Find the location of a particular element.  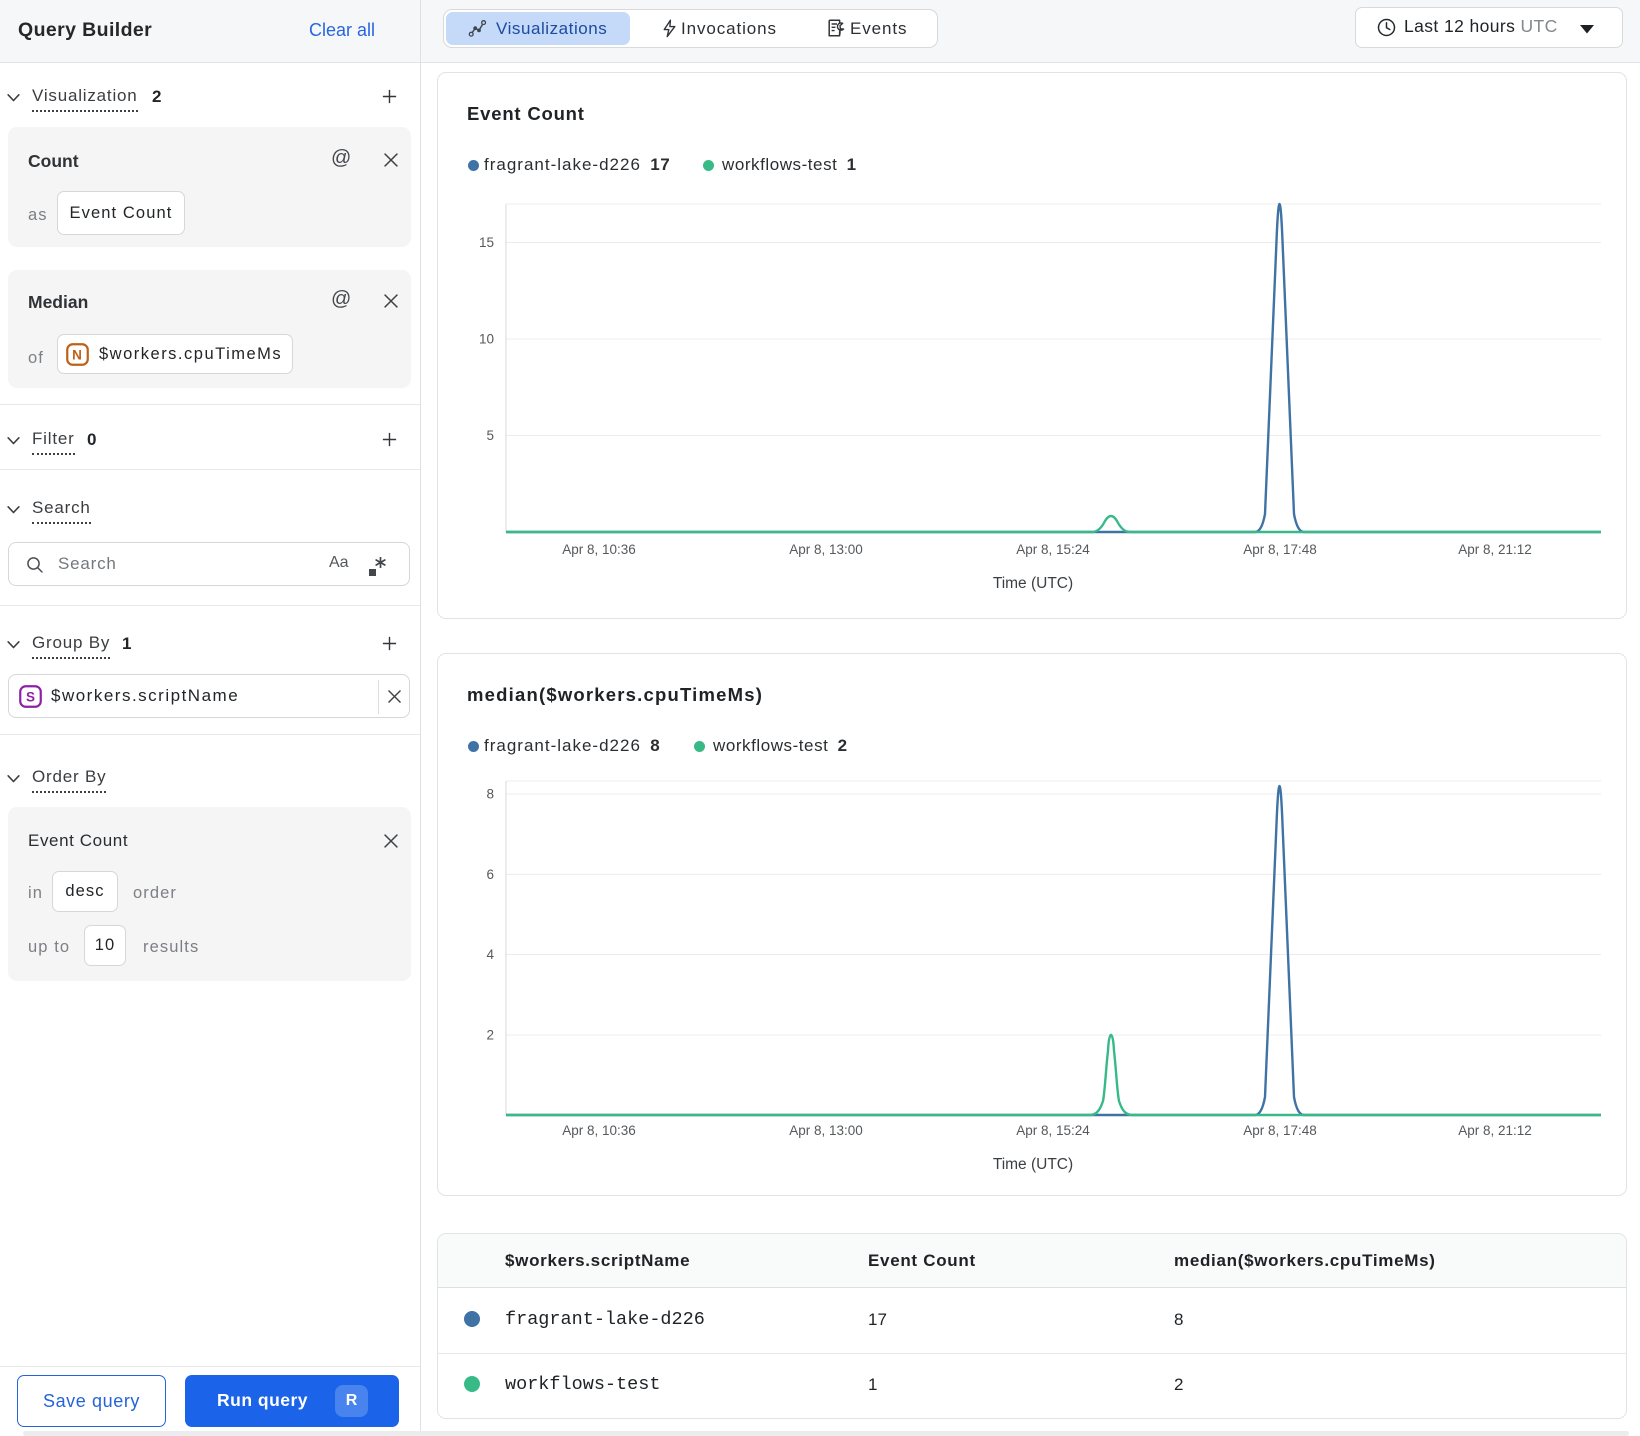

svg-text: 15 is located at coordinates (486, 242).